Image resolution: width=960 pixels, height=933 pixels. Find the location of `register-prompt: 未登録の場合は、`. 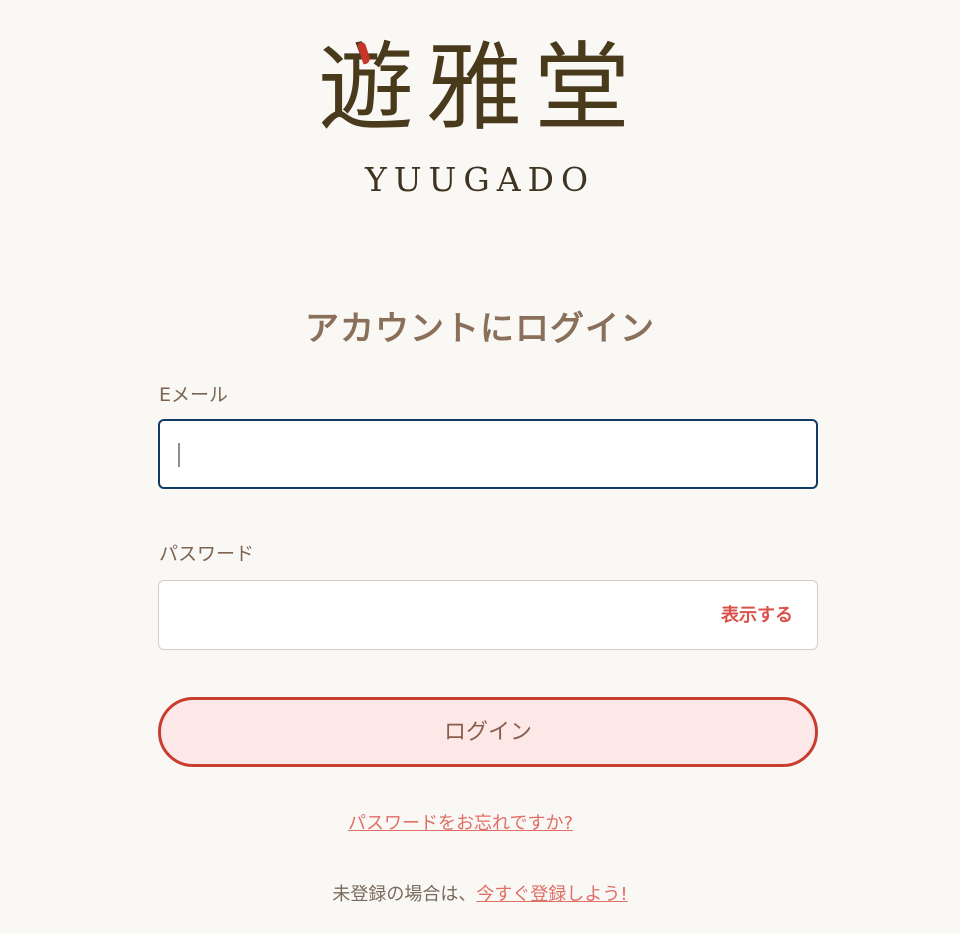

register-prompt: 未登録の場合は、 is located at coordinates (404, 894).